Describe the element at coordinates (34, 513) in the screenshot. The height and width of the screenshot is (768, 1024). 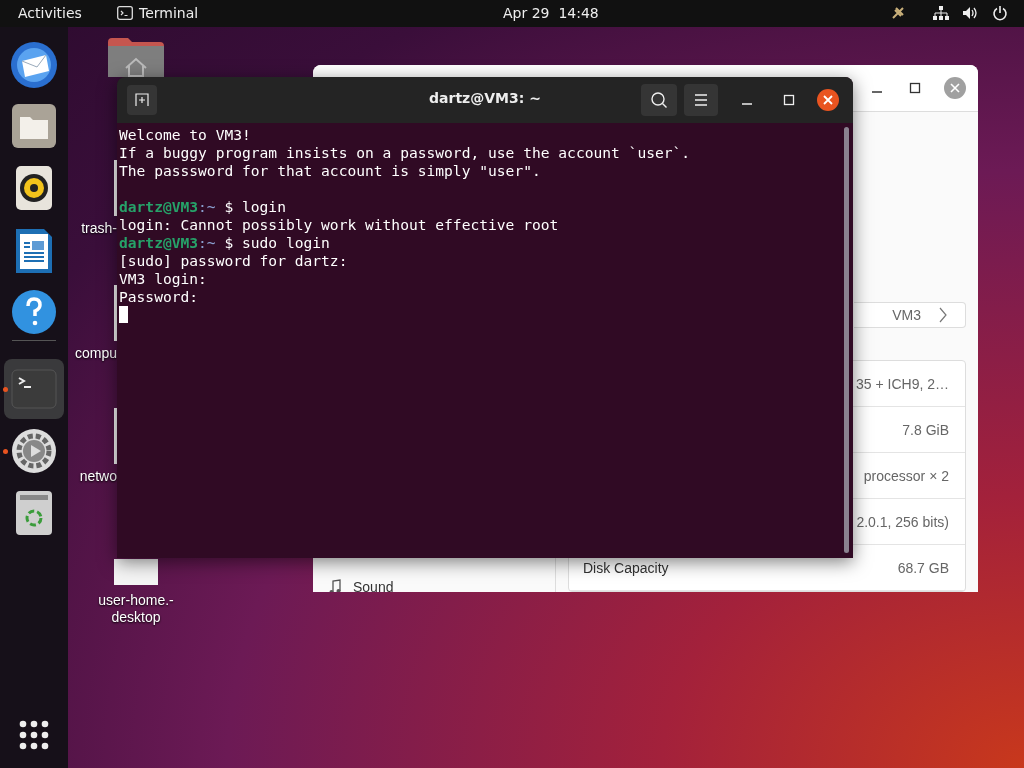
I see `trash-icon` at that location.